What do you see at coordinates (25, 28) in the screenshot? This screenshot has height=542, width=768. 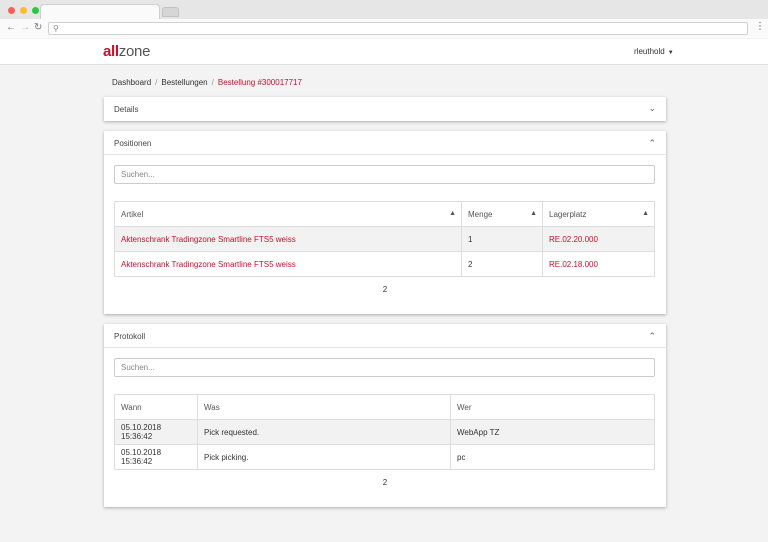 I see `forward-arrow-icon: →` at bounding box center [25, 28].